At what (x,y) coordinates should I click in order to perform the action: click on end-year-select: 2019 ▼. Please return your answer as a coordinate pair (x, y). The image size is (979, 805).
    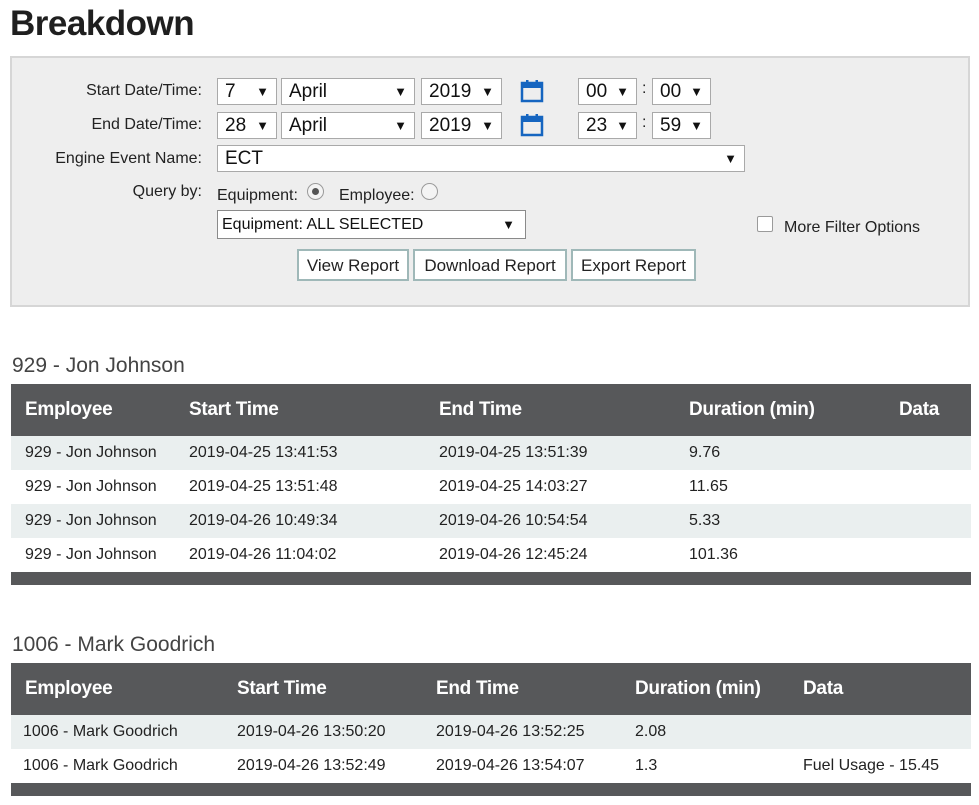
    Looking at the image, I should click on (461, 125).